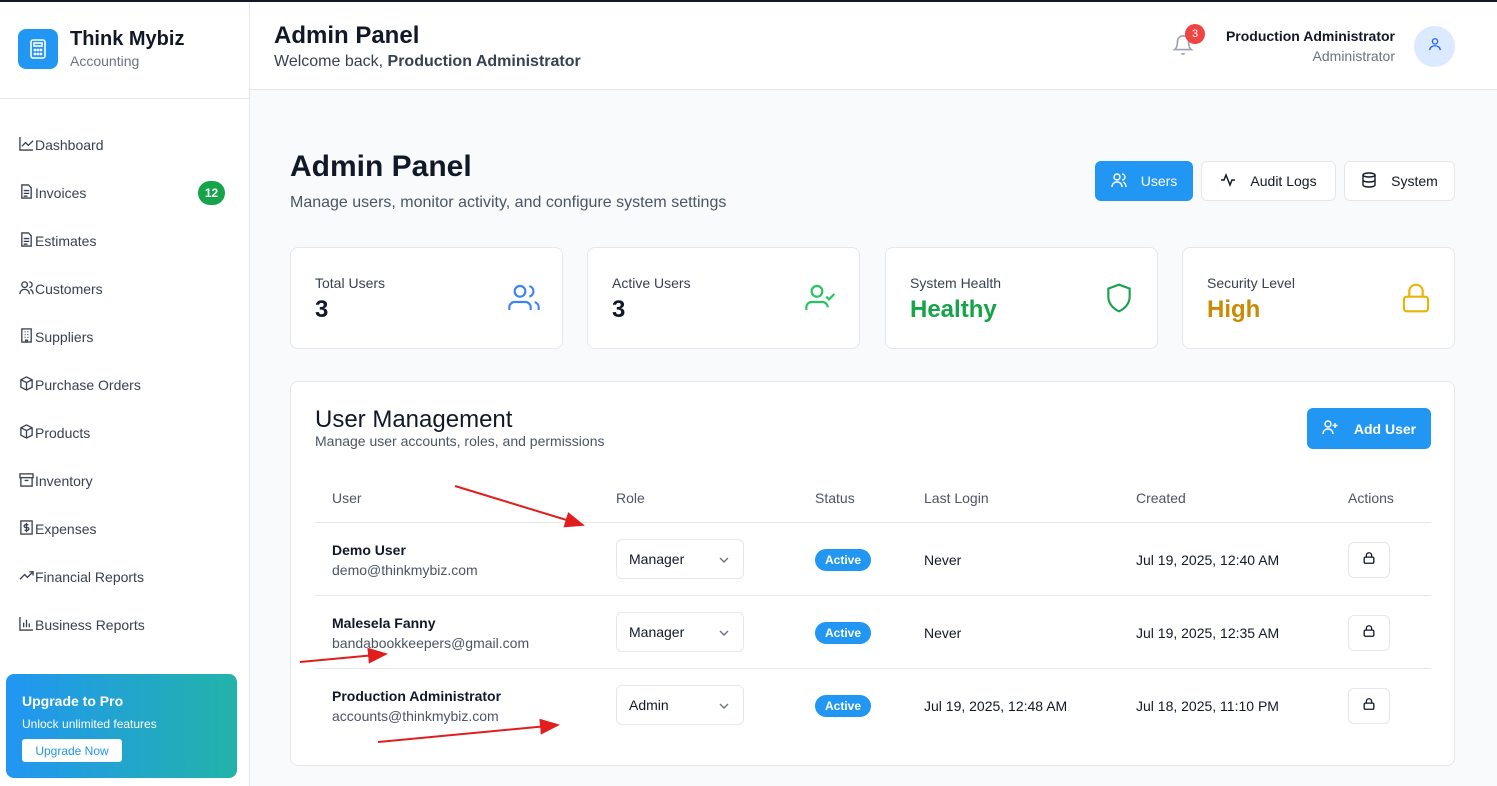 This screenshot has width=1497, height=786. I want to click on tab-label: Audit Logs, so click(1283, 181).